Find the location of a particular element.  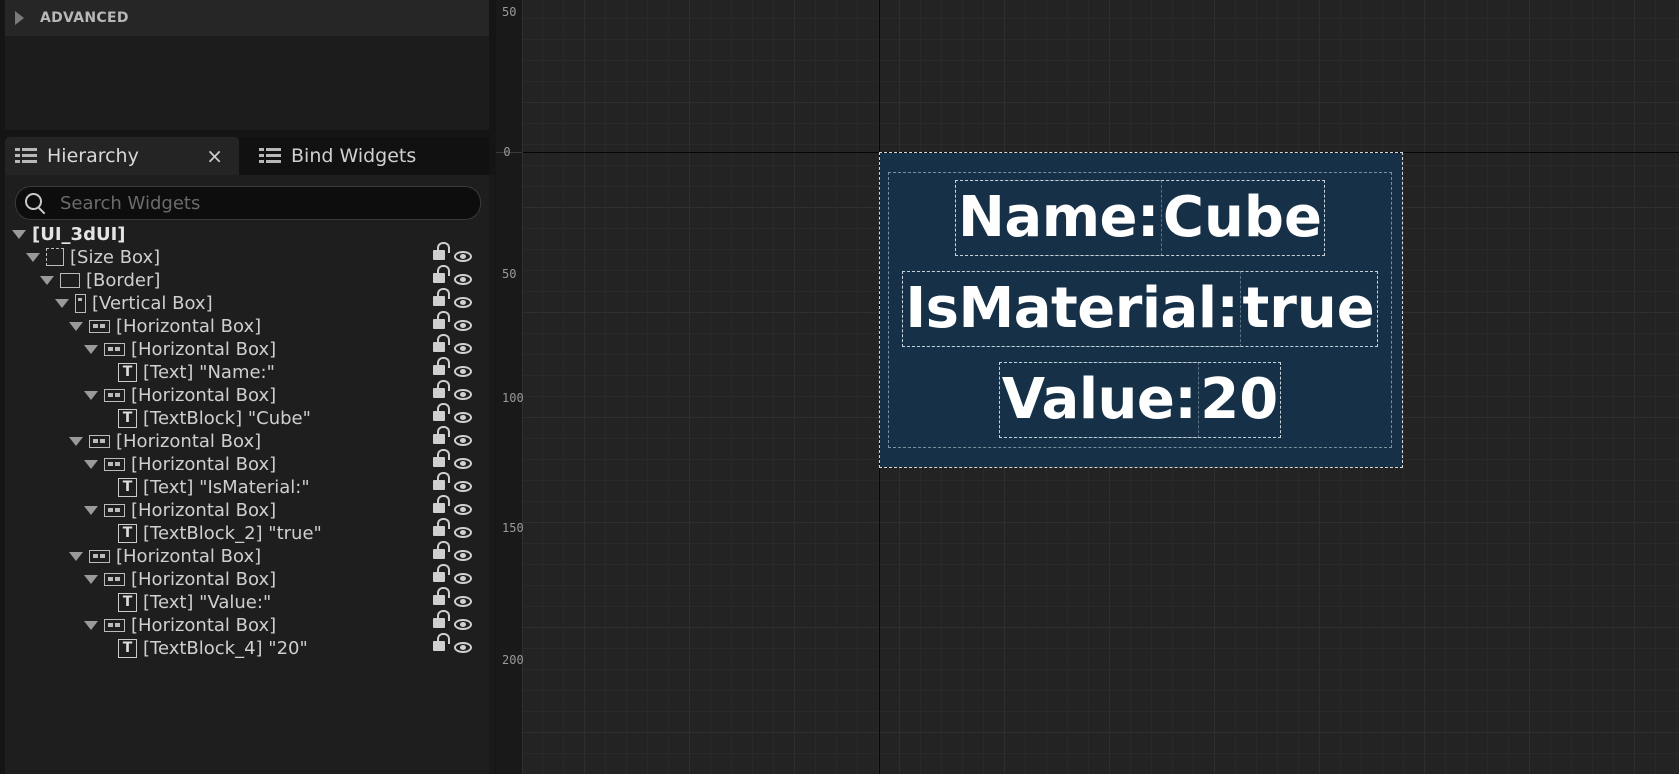

preview-value: 20 is located at coordinates (1239, 400).